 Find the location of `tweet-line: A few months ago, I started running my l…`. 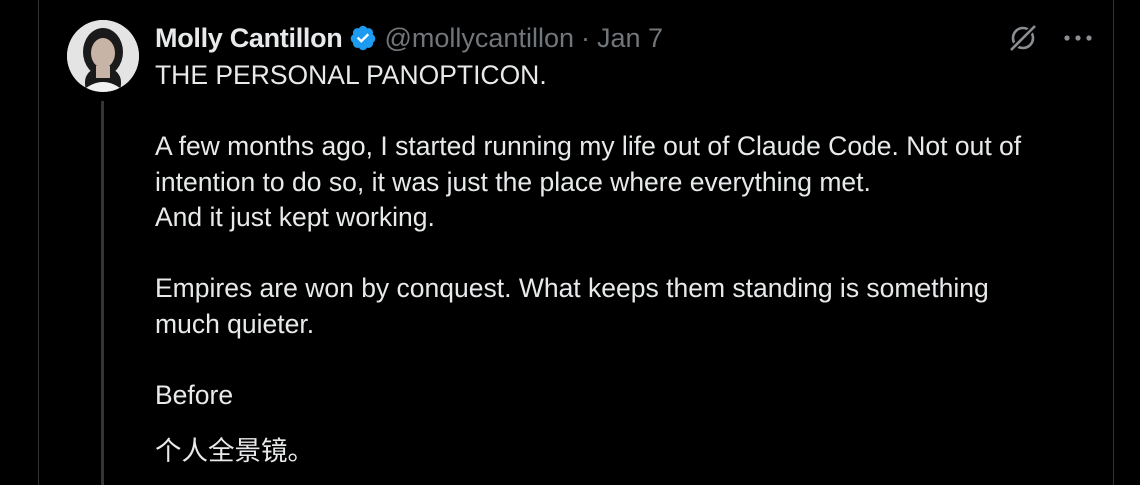

tweet-line: A few months ago, I started running my l… is located at coordinates (588, 146).